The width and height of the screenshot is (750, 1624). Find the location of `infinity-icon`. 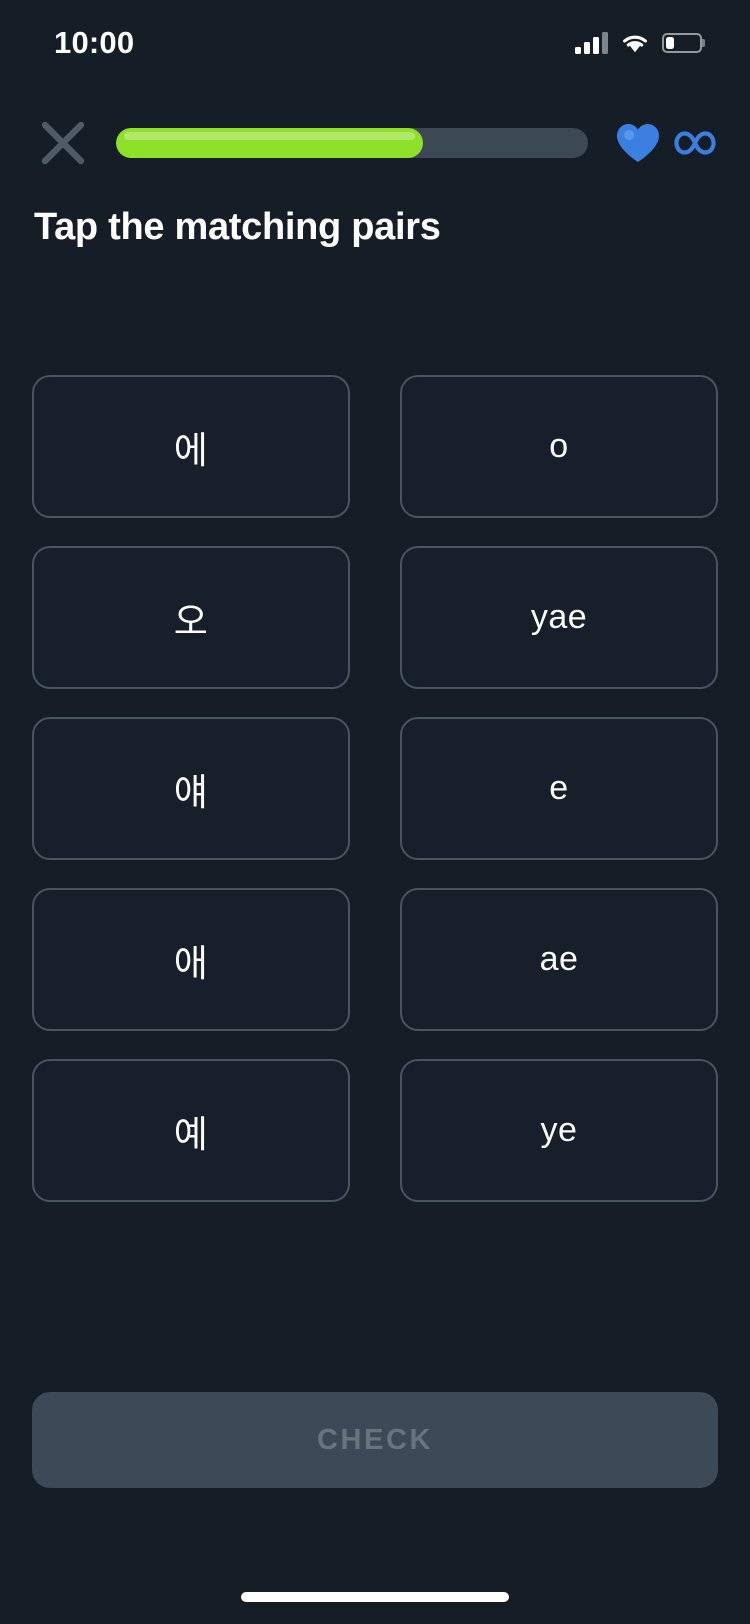

infinity-icon is located at coordinates (695, 143).